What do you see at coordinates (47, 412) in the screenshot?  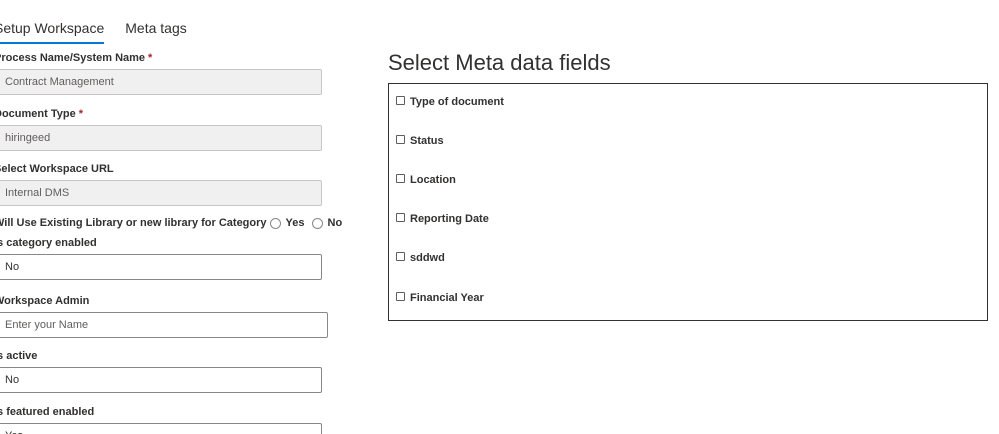 I see `featured-enabled-label: Is featured enabled` at bounding box center [47, 412].